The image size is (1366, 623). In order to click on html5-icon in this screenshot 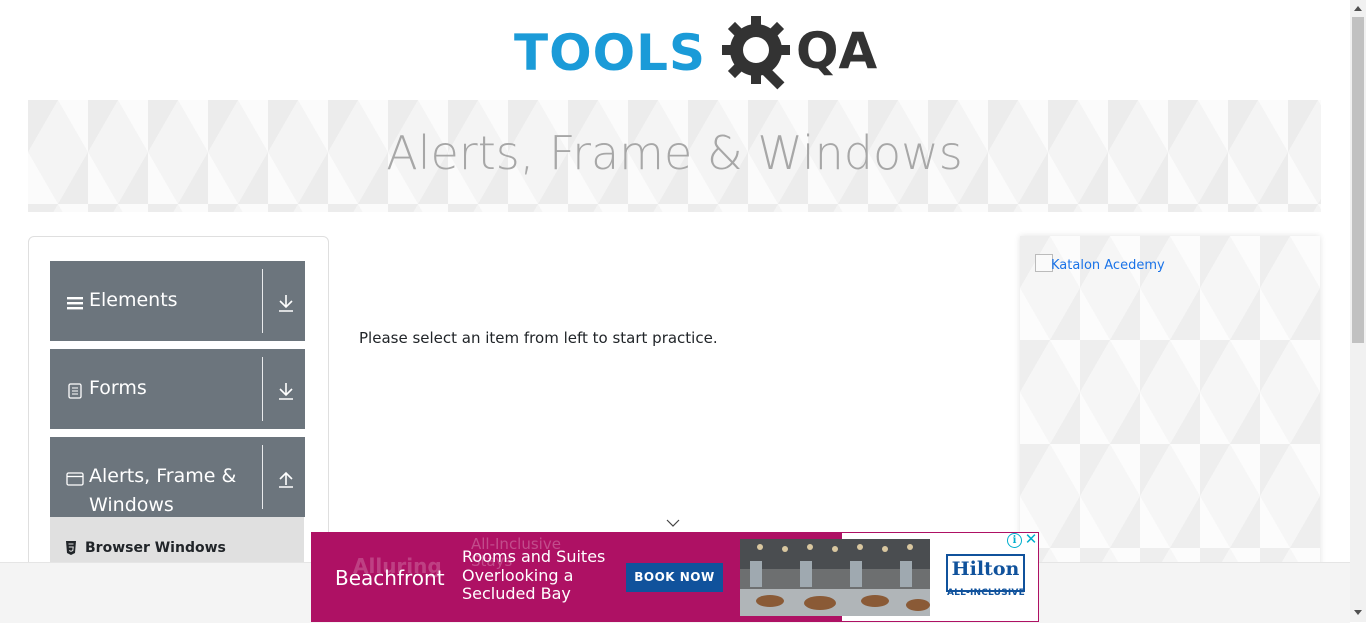, I will do `click(71, 548)`.